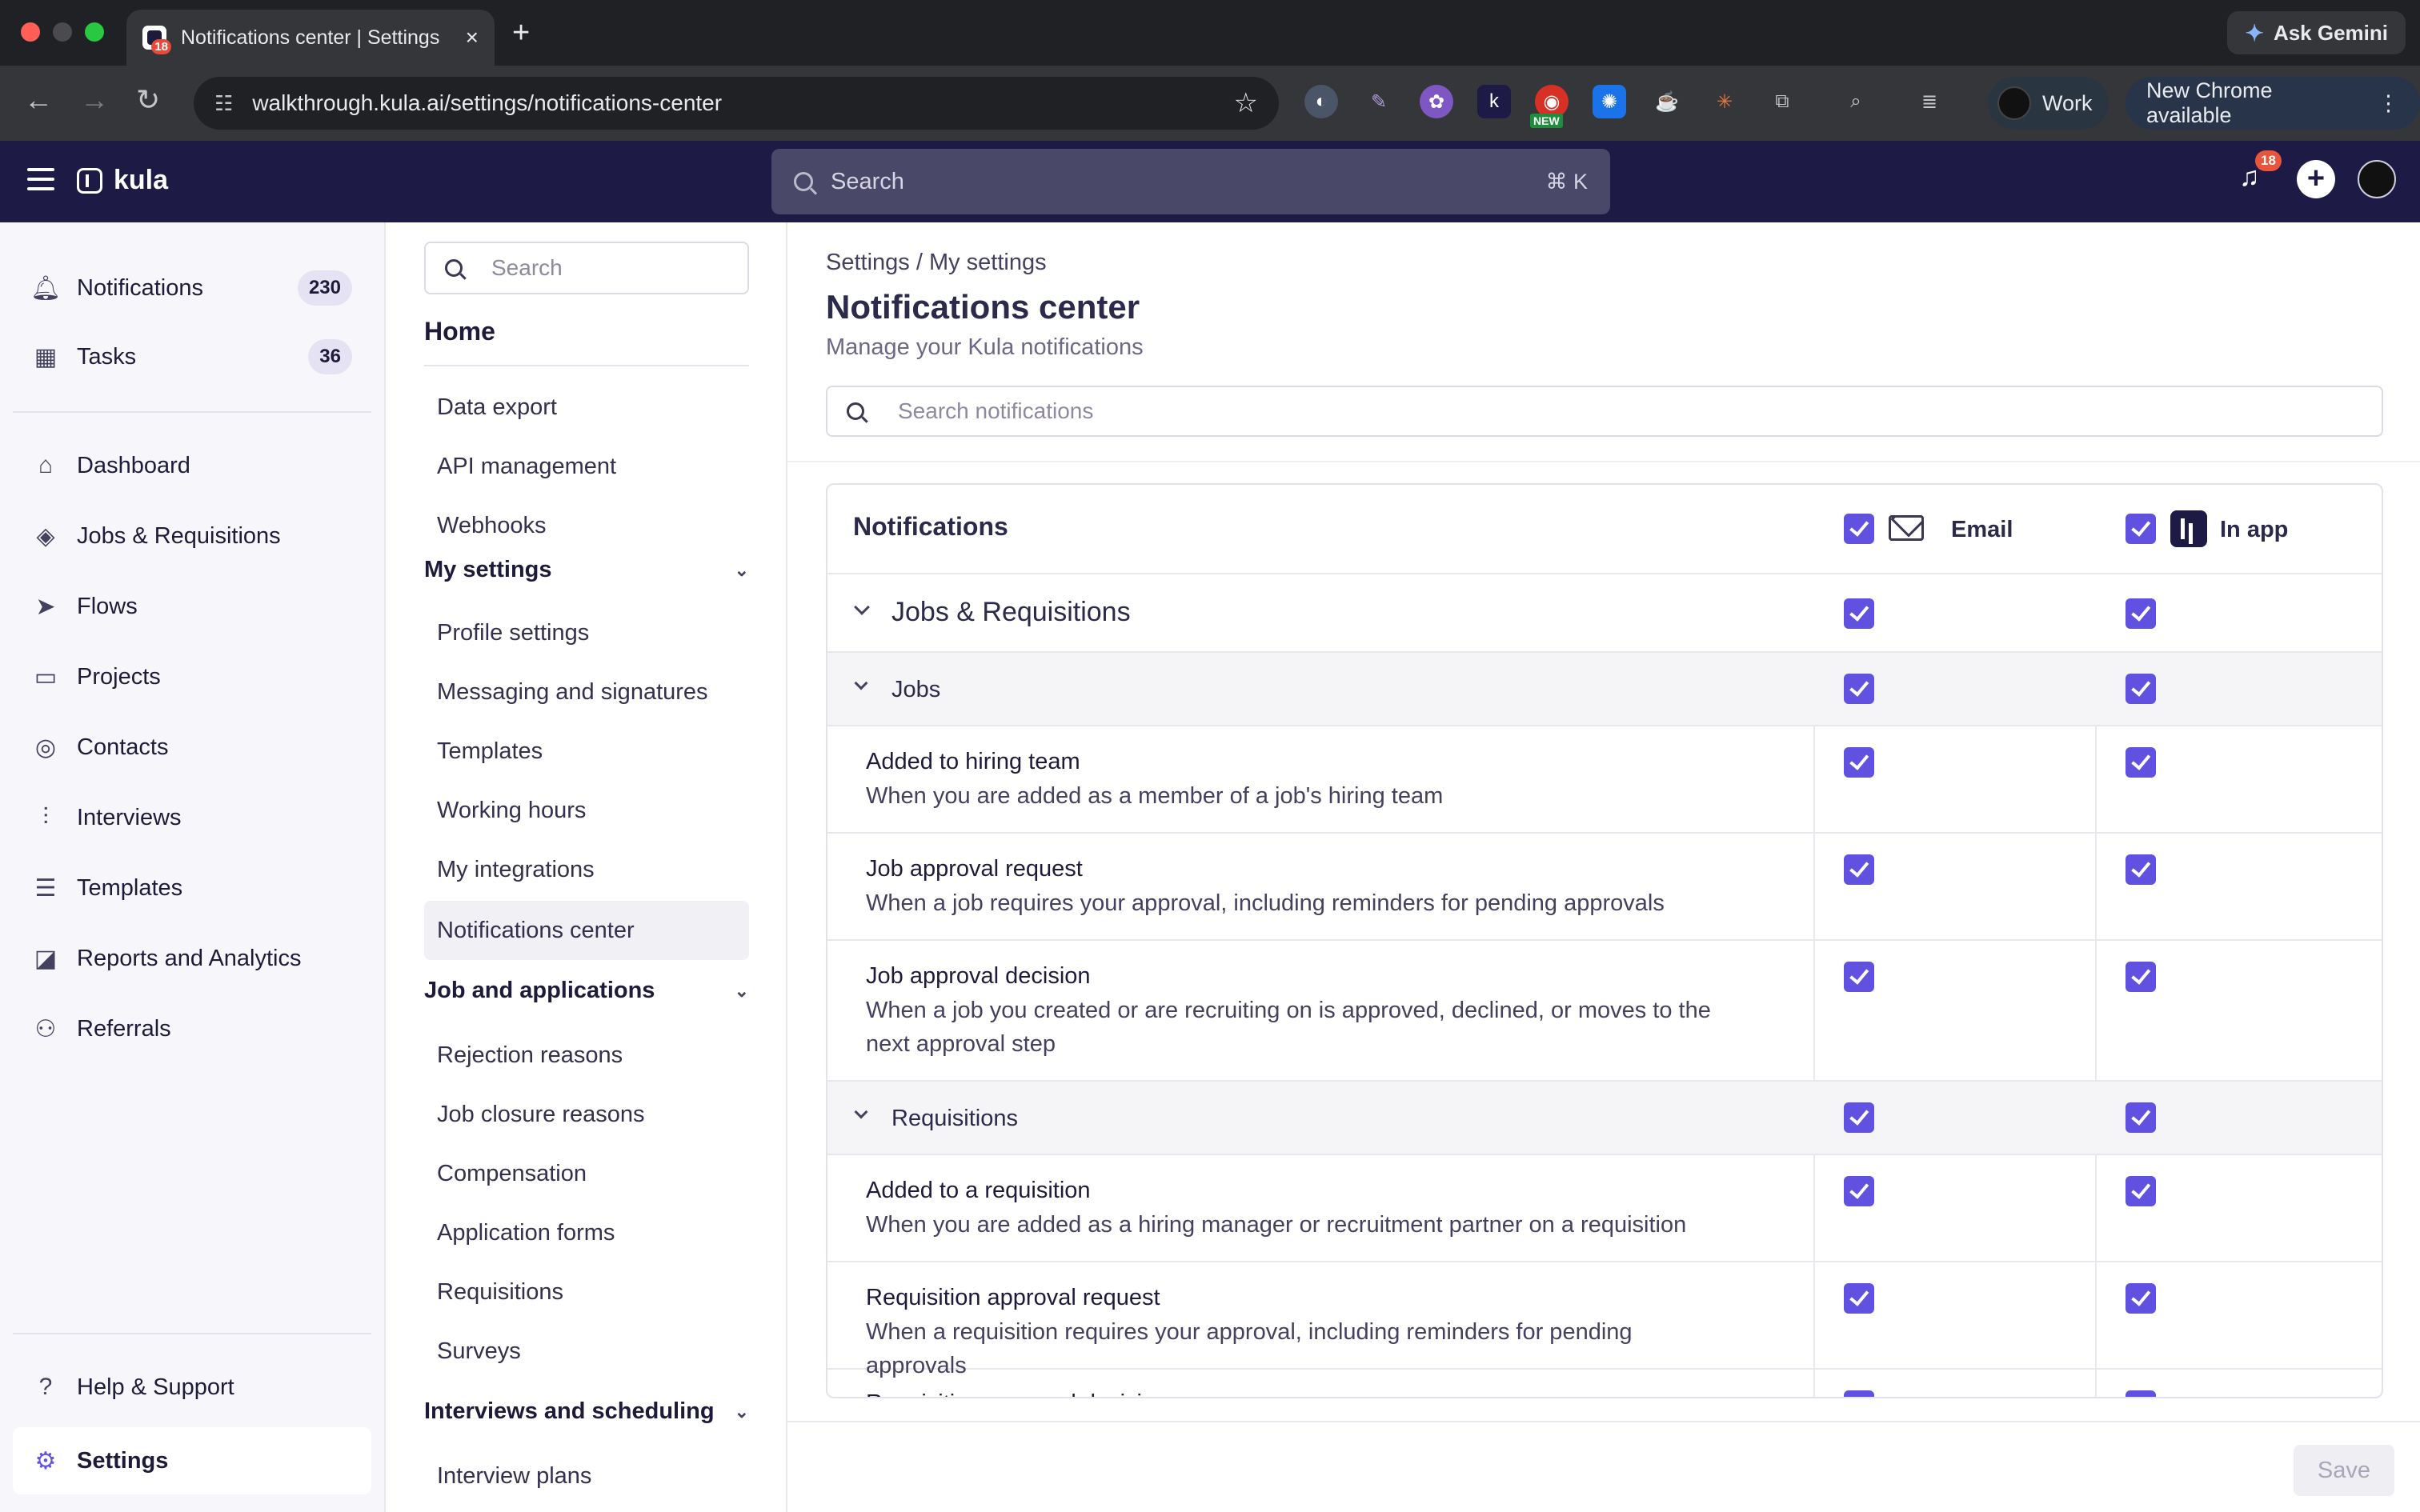 The image size is (2420, 1512). Describe the element at coordinates (223, 103) in the screenshot. I see `site-settings-icon: ☷` at that location.